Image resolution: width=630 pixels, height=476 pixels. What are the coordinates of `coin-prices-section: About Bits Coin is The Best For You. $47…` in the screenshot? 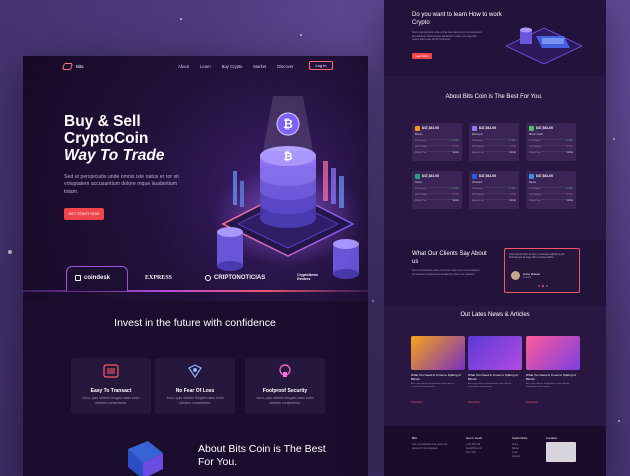 It's located at (495, 158).